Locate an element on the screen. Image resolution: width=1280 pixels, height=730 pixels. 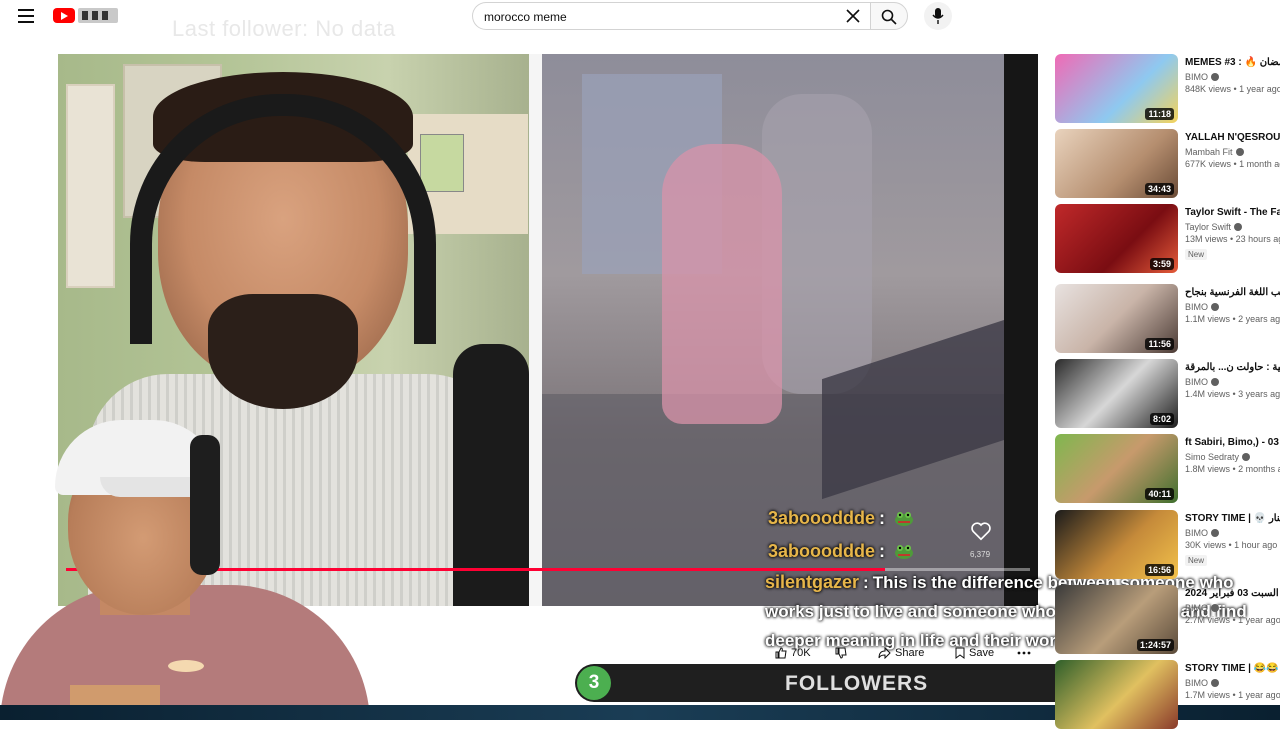
search-icon is located at coordinates (889, 17).